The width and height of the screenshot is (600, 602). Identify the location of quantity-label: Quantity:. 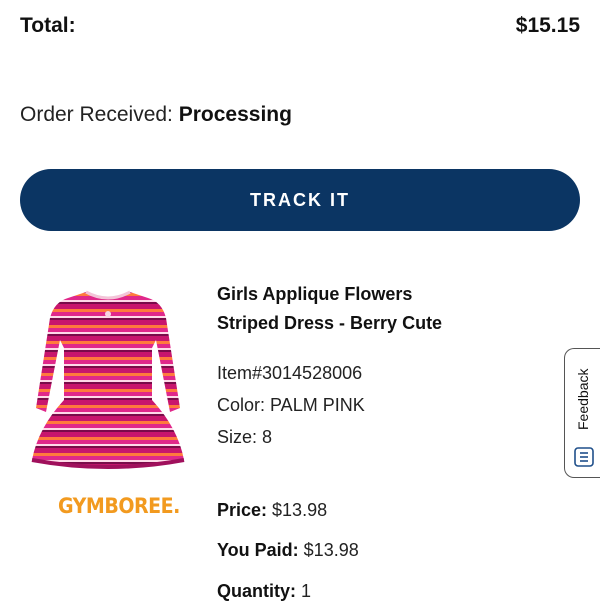
(256, 591).